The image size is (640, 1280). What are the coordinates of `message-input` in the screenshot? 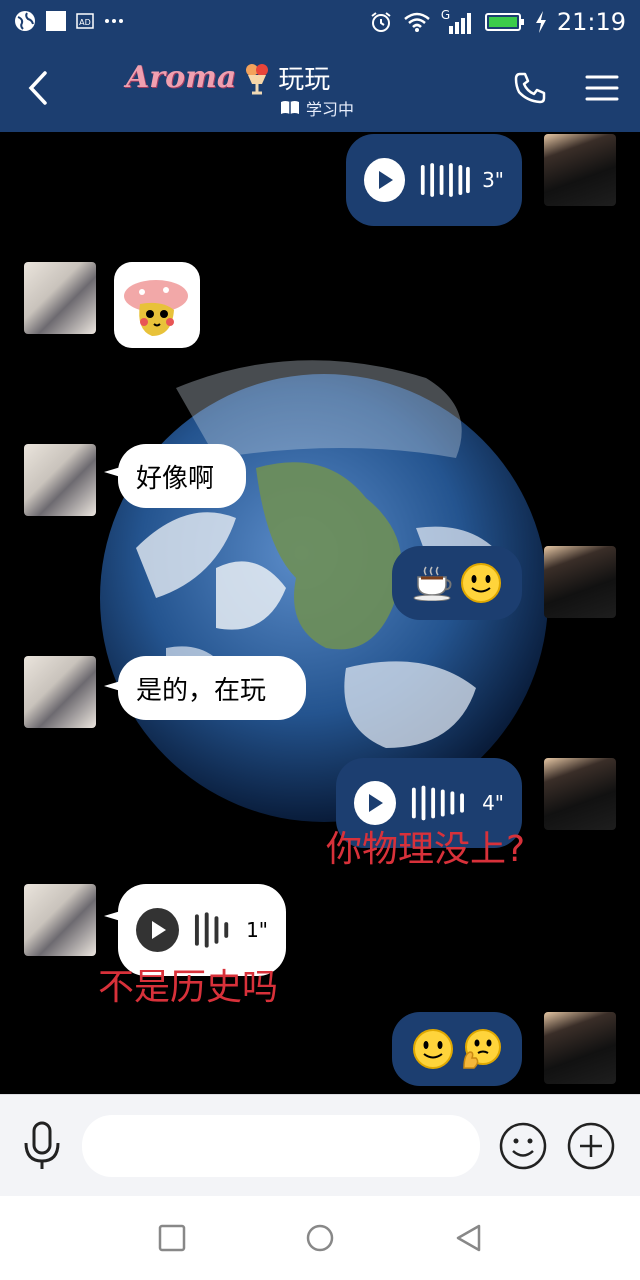 It's located at (281, 1146).